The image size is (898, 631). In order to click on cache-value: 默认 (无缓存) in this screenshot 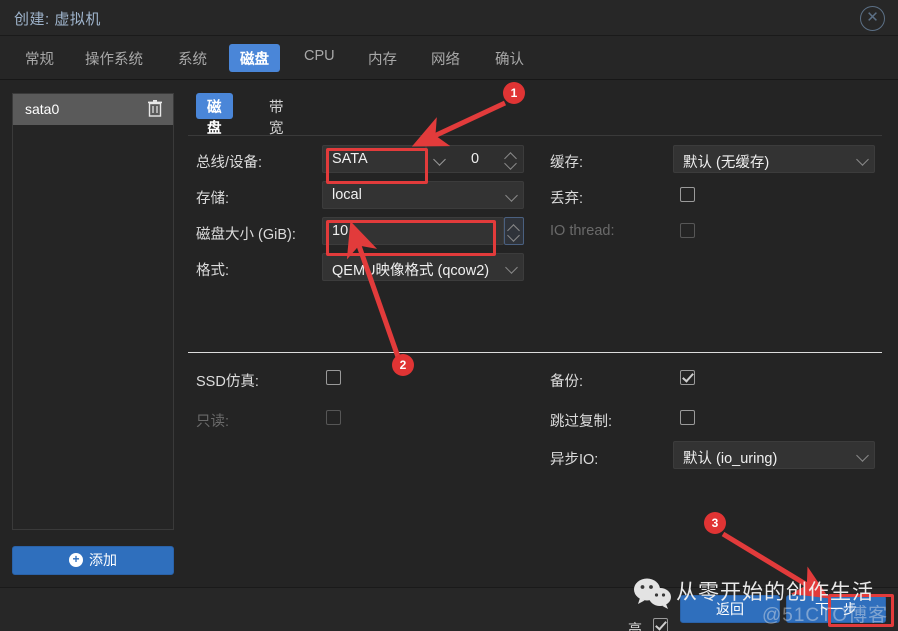, I will do `click(726, 163)`.